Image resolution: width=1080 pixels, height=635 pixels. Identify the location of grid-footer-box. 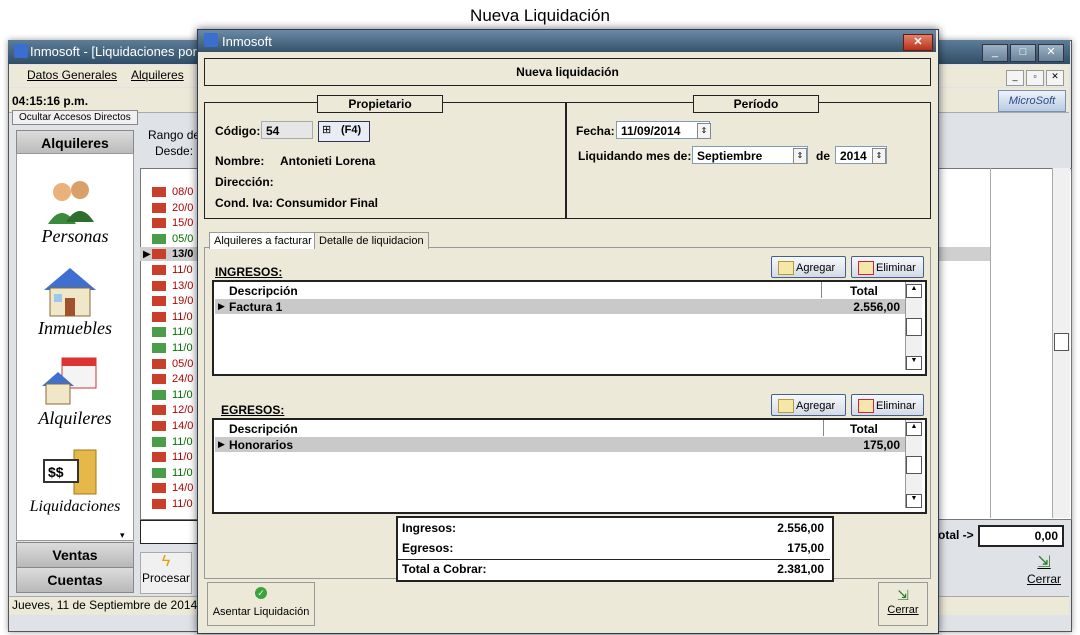
(169, 532).